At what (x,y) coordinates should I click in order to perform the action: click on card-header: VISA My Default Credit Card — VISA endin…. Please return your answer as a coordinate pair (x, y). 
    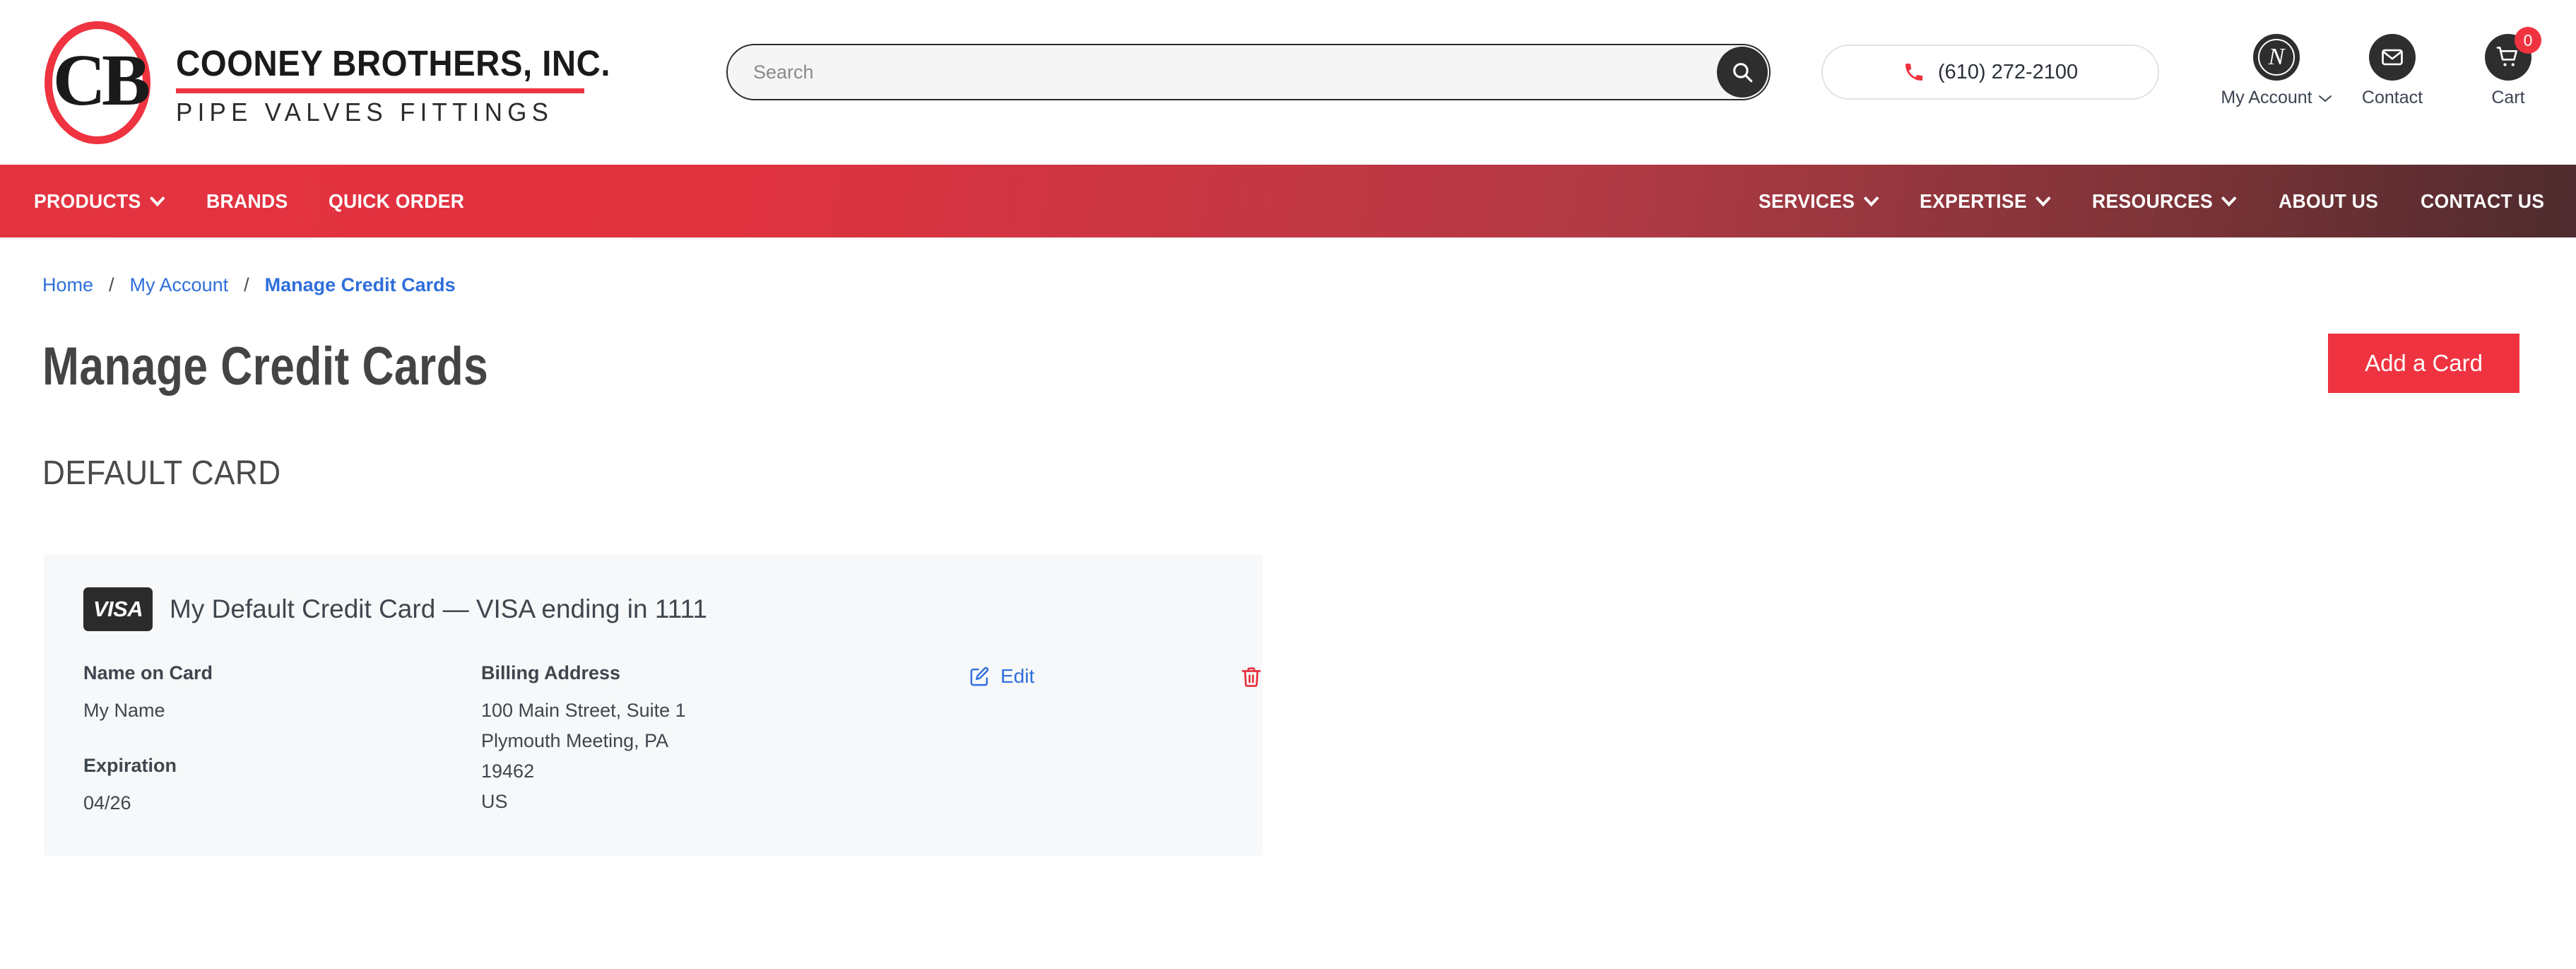
    Looking at the image, I should click on (653, 609).